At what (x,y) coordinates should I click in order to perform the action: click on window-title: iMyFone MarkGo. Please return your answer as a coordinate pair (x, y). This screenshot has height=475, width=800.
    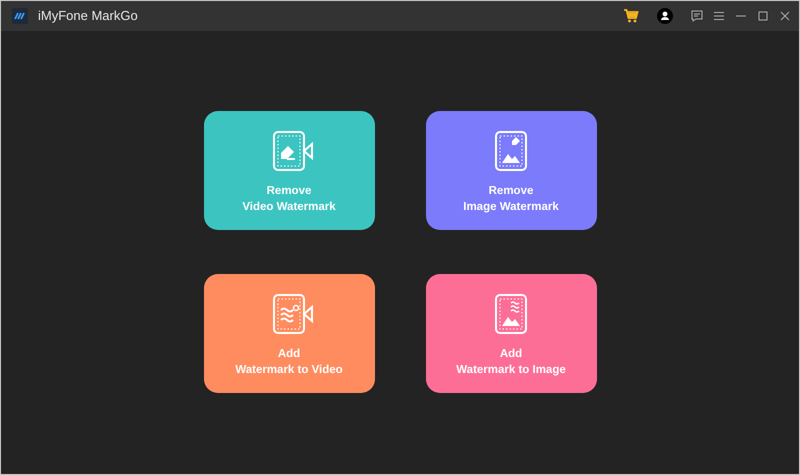
    Looking at the image, I should click on (88, 16).